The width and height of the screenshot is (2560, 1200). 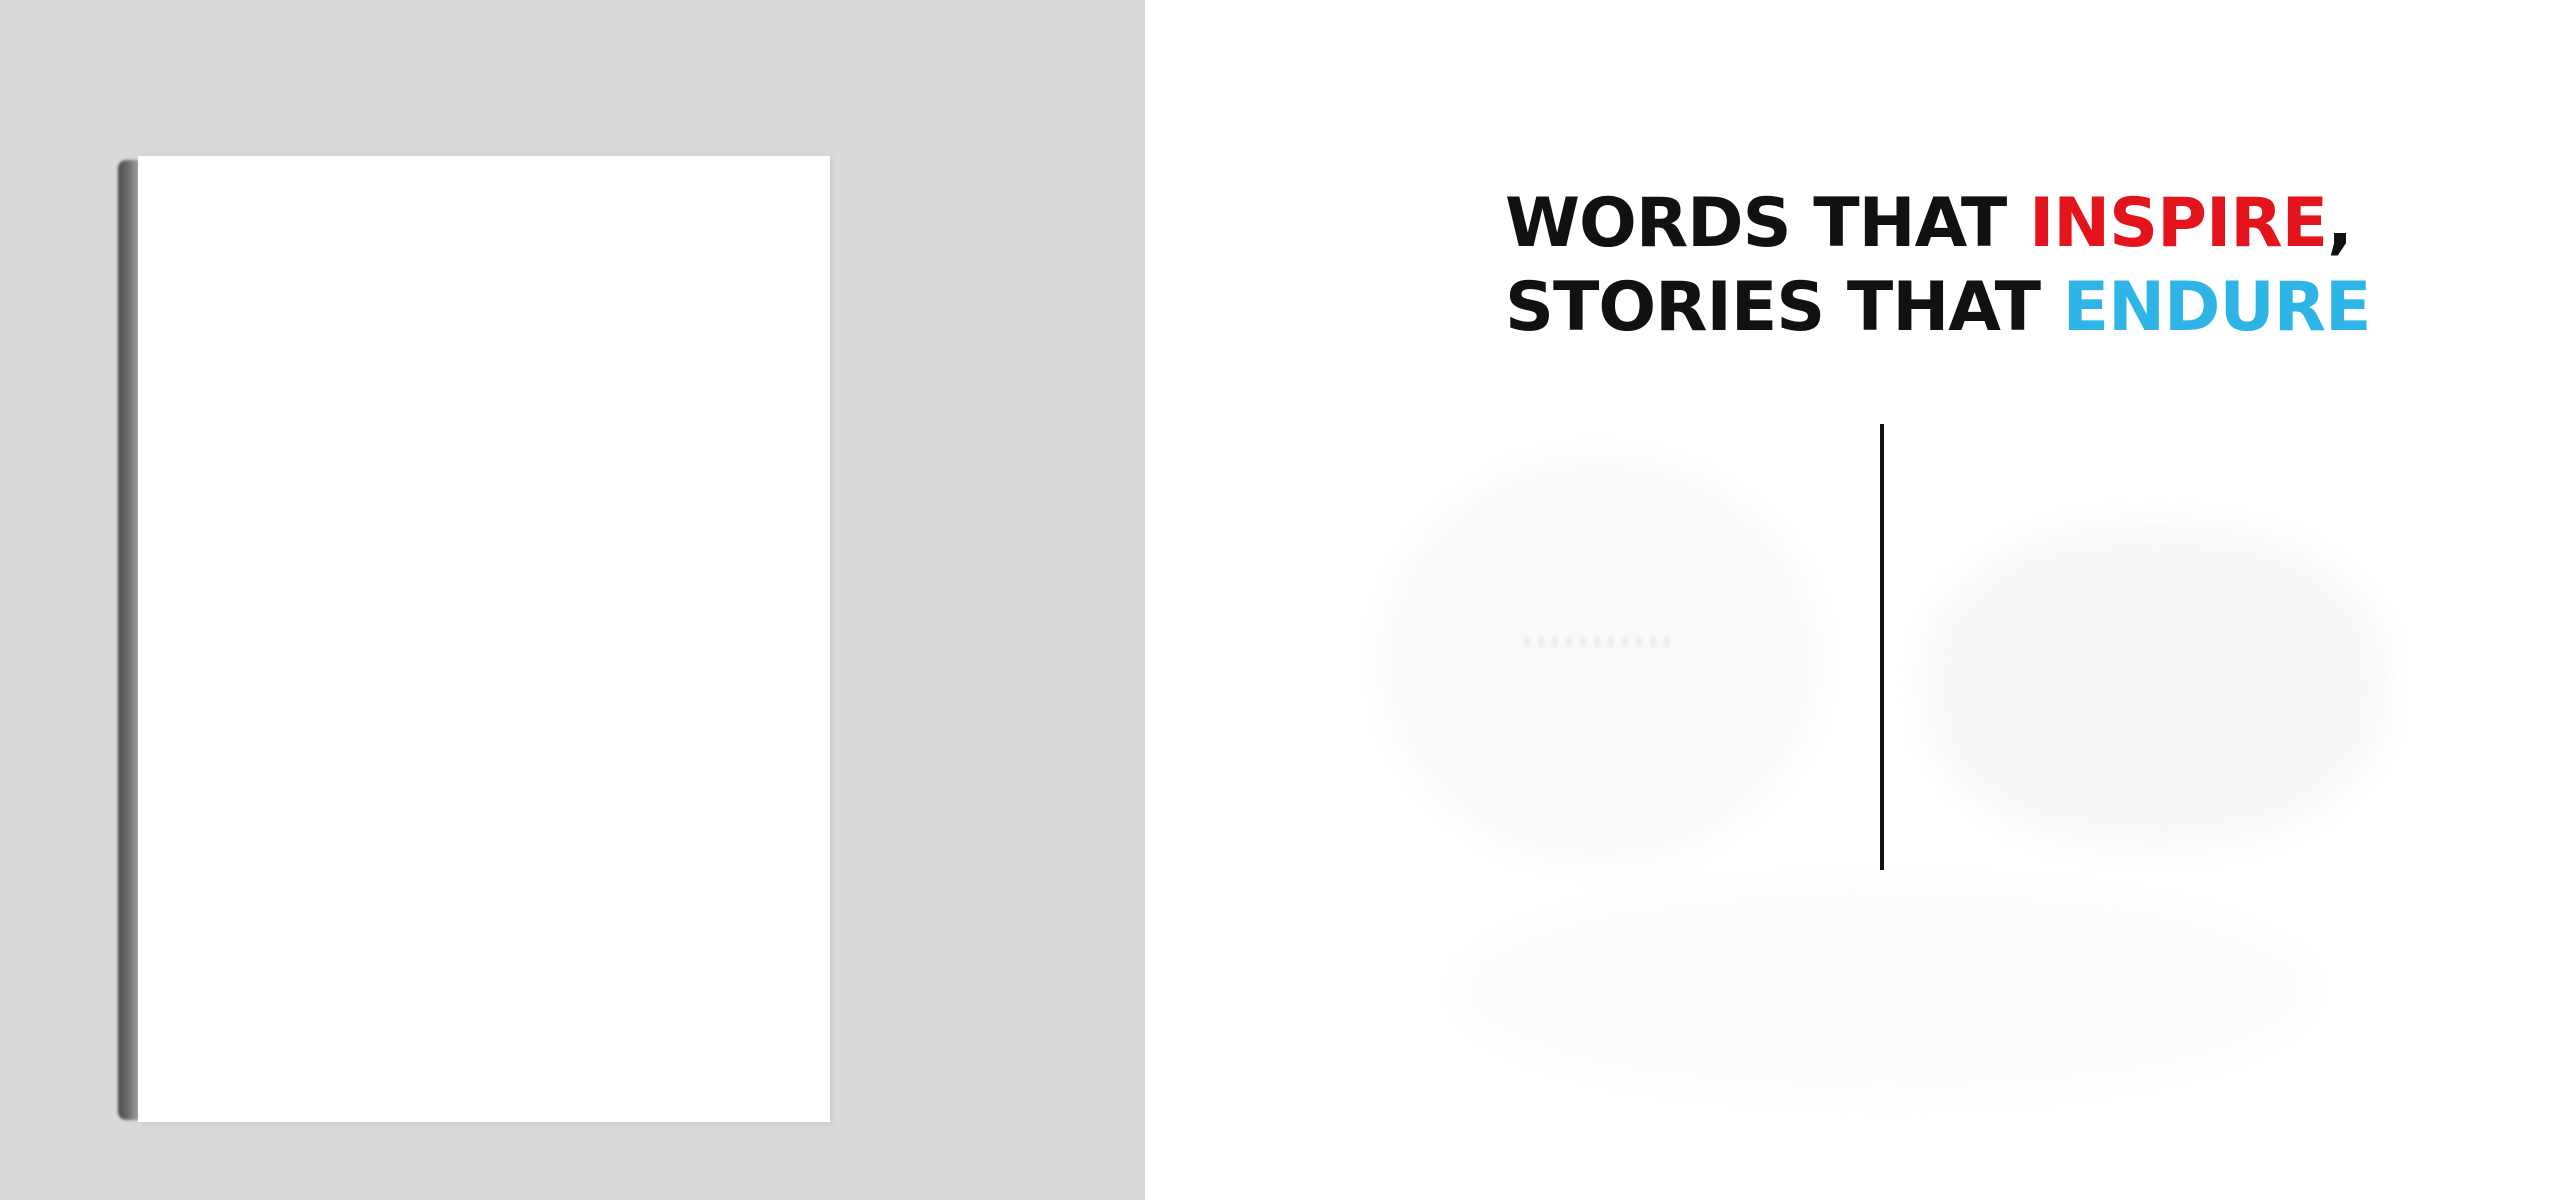 What do you see at coordinates (1784, 307) in the screenshot?
I see `headline-line2-prefix: STORIES THAT` at bounding box center [1784, 307].